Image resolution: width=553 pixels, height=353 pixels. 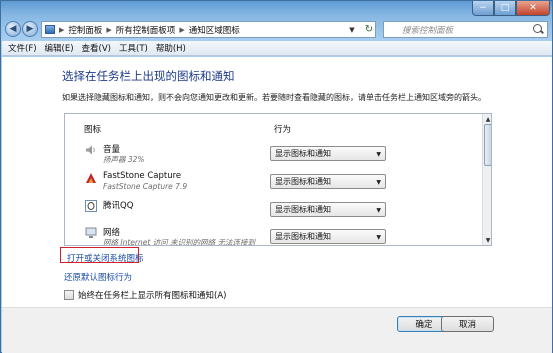 What do you see at coordinates (505, 8) in the screenshot?
I see `maximize-button: □` at bounding box center [505, 8].